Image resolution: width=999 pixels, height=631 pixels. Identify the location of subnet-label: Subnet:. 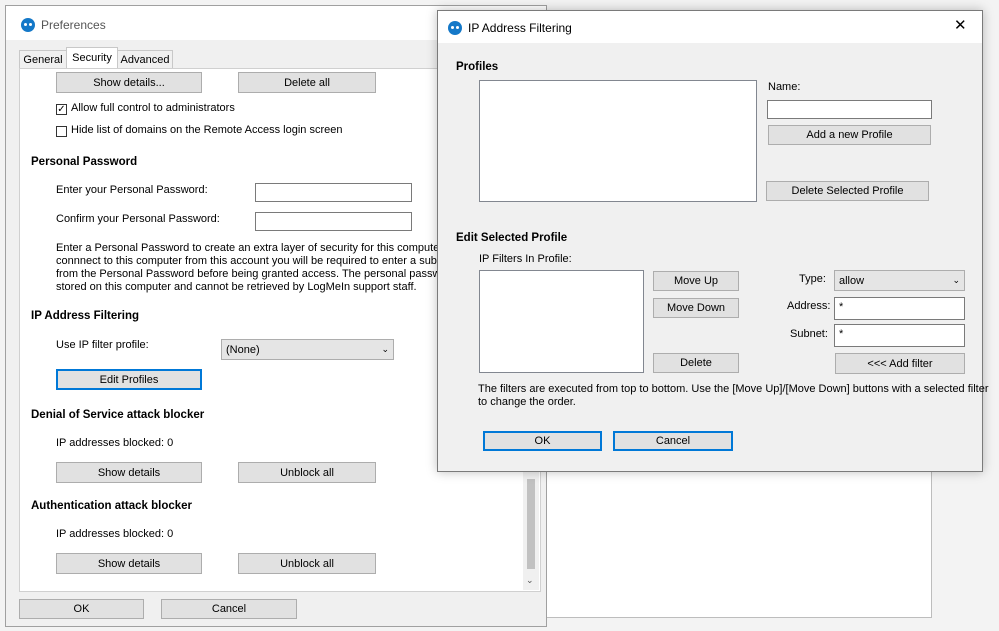
(809, 334).